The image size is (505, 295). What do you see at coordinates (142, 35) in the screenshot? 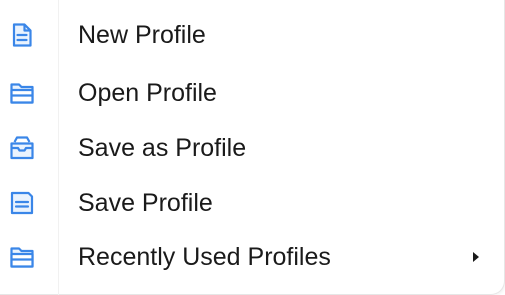
I see `menu-item-label: New Profile` at bounding box center [142, 35].